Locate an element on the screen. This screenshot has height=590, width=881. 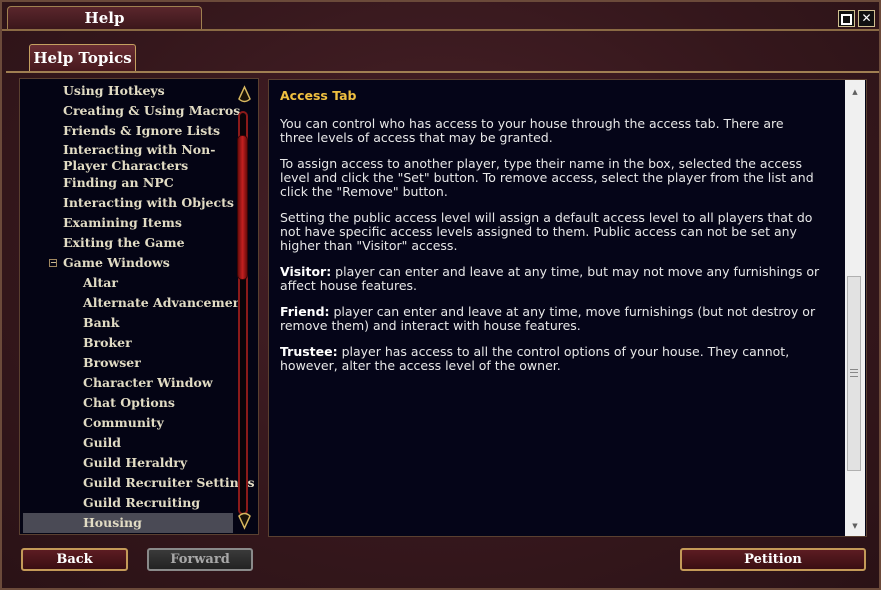
topic-label: Broker is located at coordinates (107, 342).